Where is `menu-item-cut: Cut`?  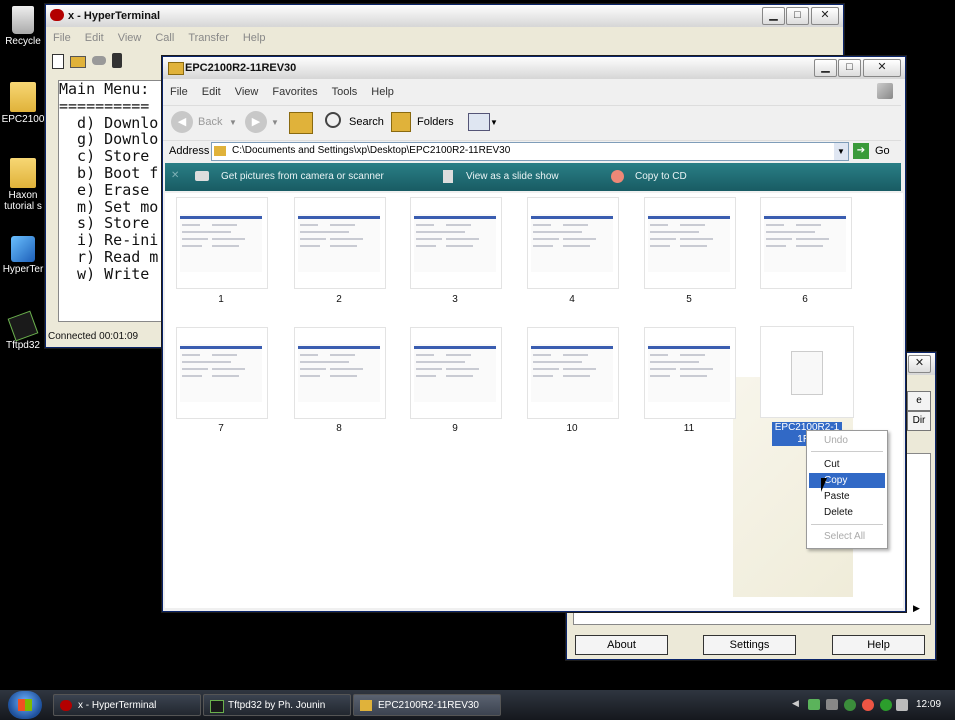
menu-item-cut: Cut is located at coordinates (847, 464).